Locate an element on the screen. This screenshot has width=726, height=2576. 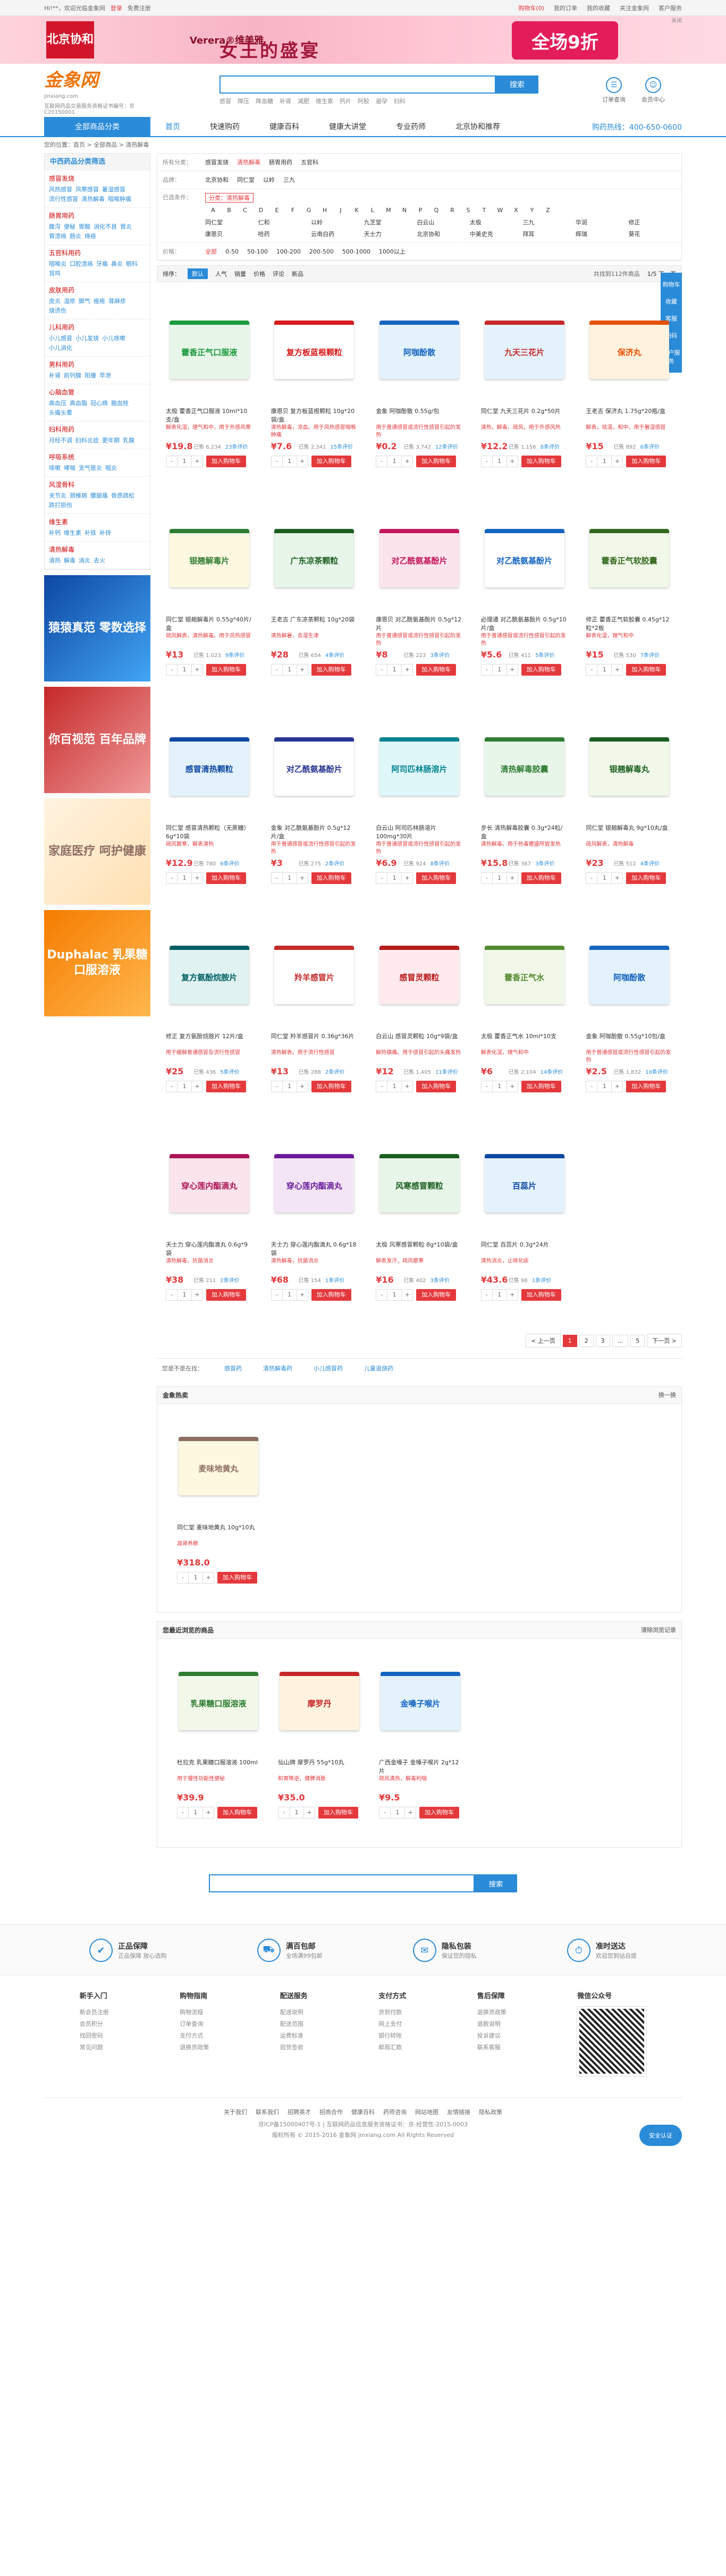
category-link: 维生素 is located at coordinates (72, 533).